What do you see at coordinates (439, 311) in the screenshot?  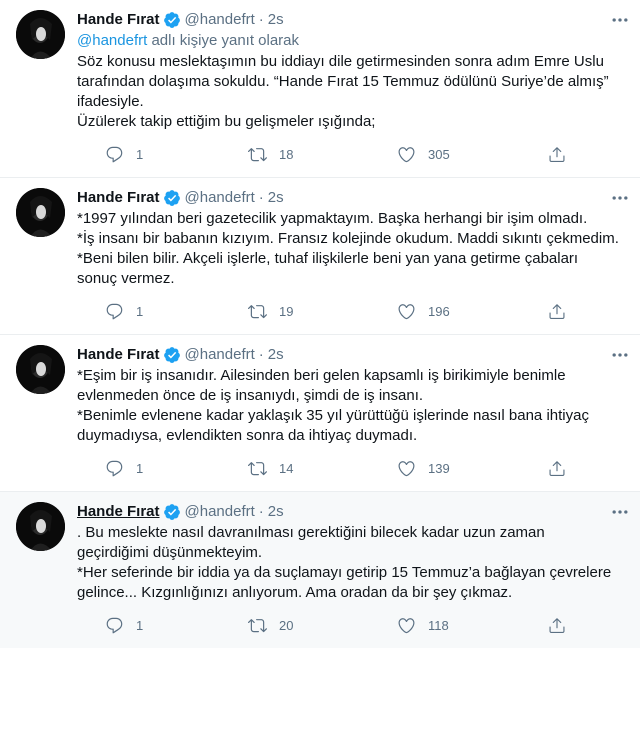 I see `like-count: 196` at bounding box center [439, 311].